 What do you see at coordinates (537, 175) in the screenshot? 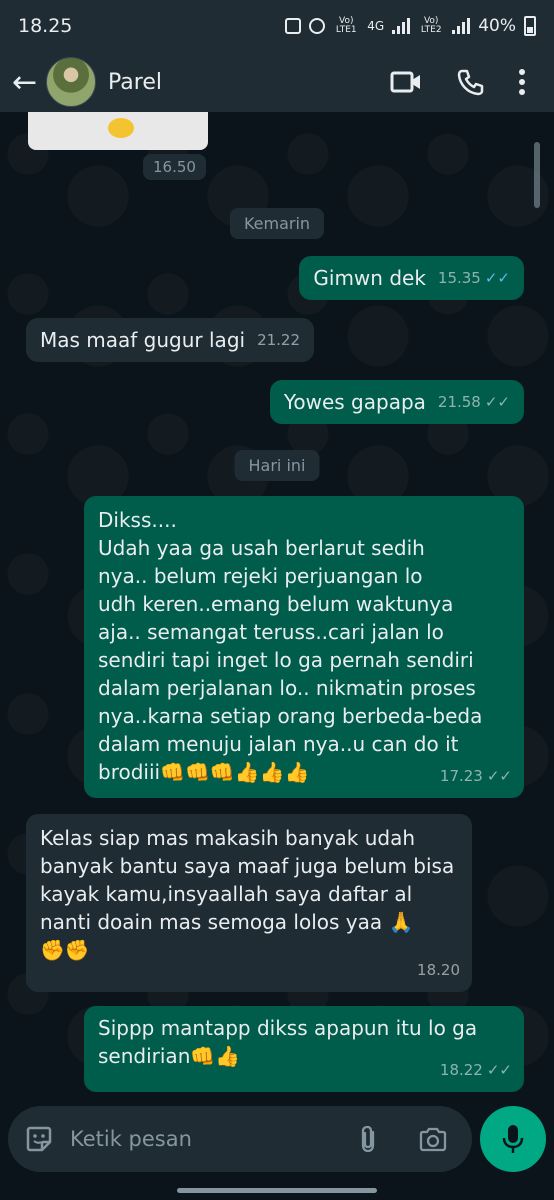
I see `scrollbar` at bounding box center [537, 175].